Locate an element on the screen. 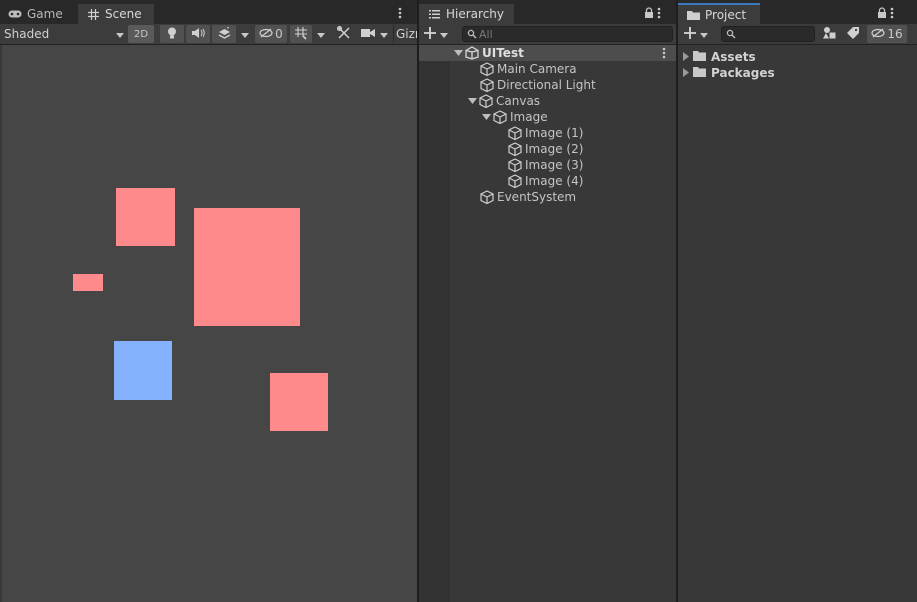  hierarchy-item: Canvas is located at coordinates (547, 101).